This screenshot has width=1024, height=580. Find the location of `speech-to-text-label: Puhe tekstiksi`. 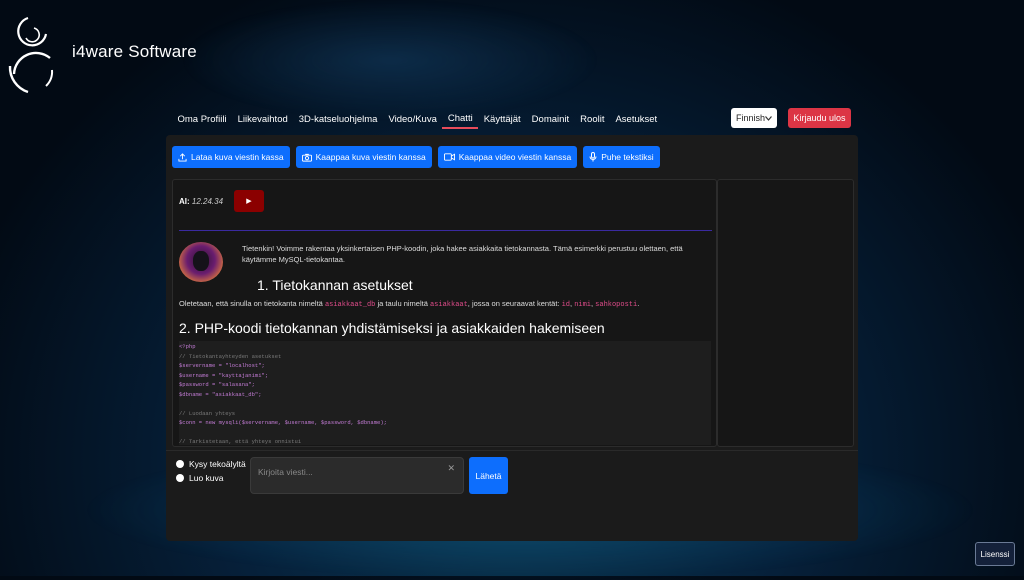

speech-to-text-label: Puhe tekstiksi is located at coordinates (627, 157).